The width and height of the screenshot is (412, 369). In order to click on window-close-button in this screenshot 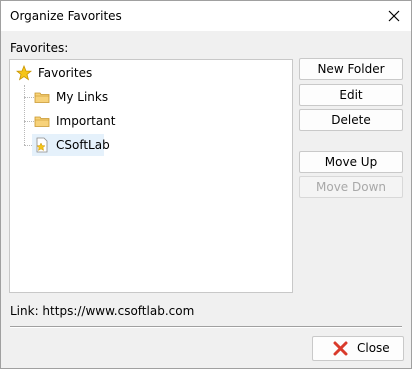, I will do `click(394, 16)`.